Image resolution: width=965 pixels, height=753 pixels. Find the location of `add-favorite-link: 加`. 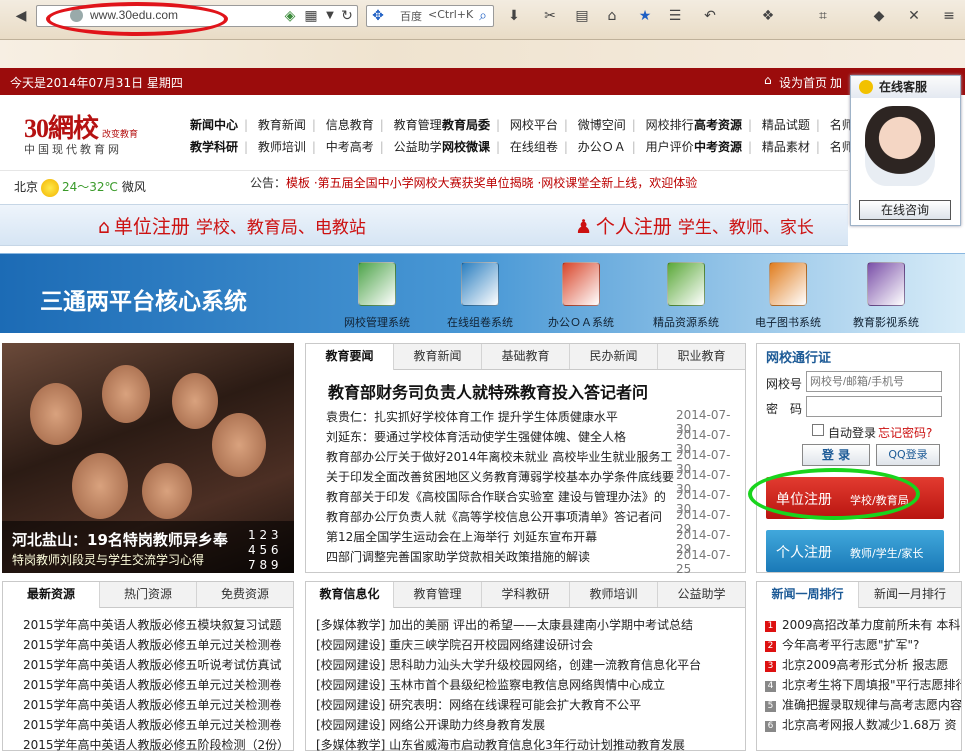

add-favorite-link: 加 is located at coordinates (836, 82).